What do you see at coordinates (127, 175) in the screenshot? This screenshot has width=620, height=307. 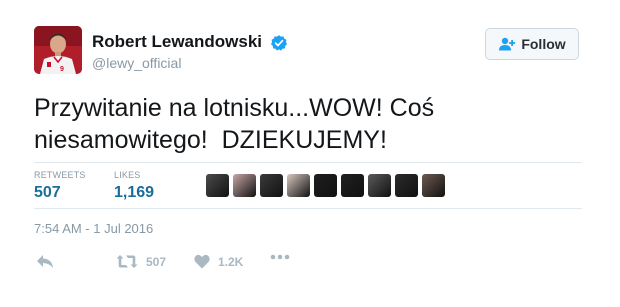 I see `likes-label: LIKES` at bounding box center [127, 175].